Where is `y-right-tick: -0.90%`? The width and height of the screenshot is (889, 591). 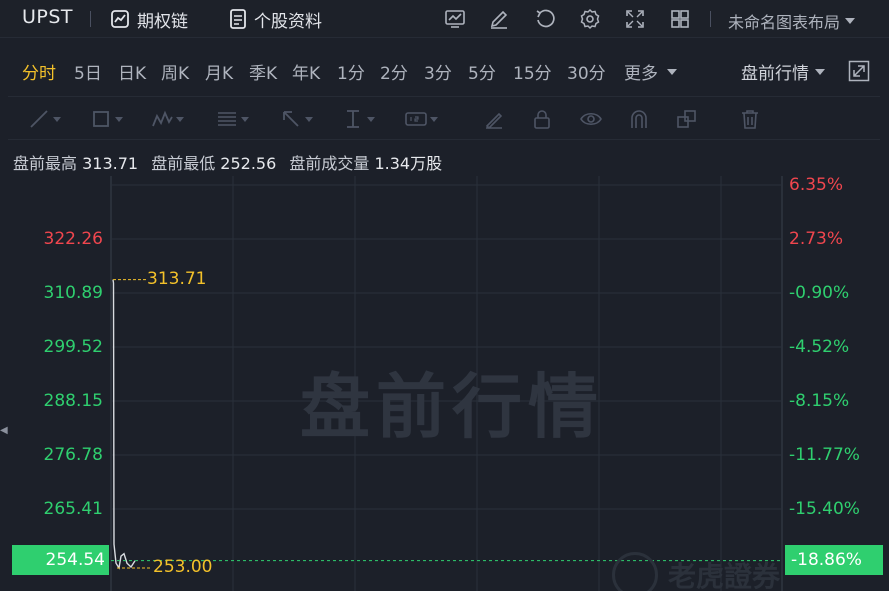 y-right-tick: -0.90% is located at coordinates (819, 293).